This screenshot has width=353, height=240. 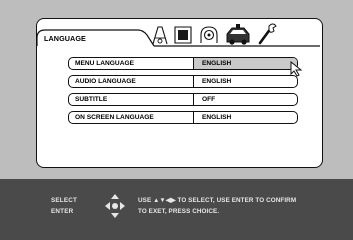 I want to click on speaker-icon, so click(x=160, y=35).